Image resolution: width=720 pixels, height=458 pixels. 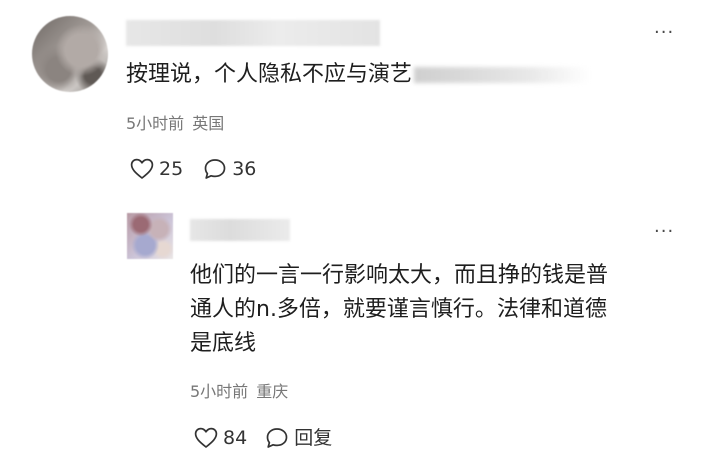 What do you see at coordinates (156, 169) in the screenshot?
I see `like-button: 25` at bounding box center [156, 169].